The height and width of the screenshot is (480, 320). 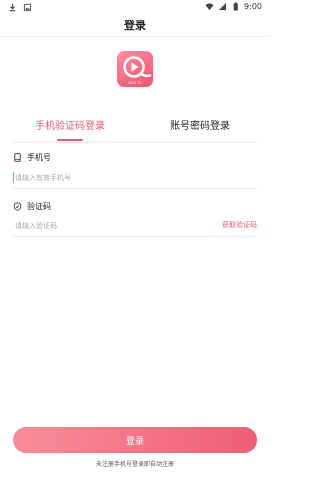 What do you see at coordinates (222, 6) in the screenshot?
I see `signal-icon` at bounding box center [222, 6].